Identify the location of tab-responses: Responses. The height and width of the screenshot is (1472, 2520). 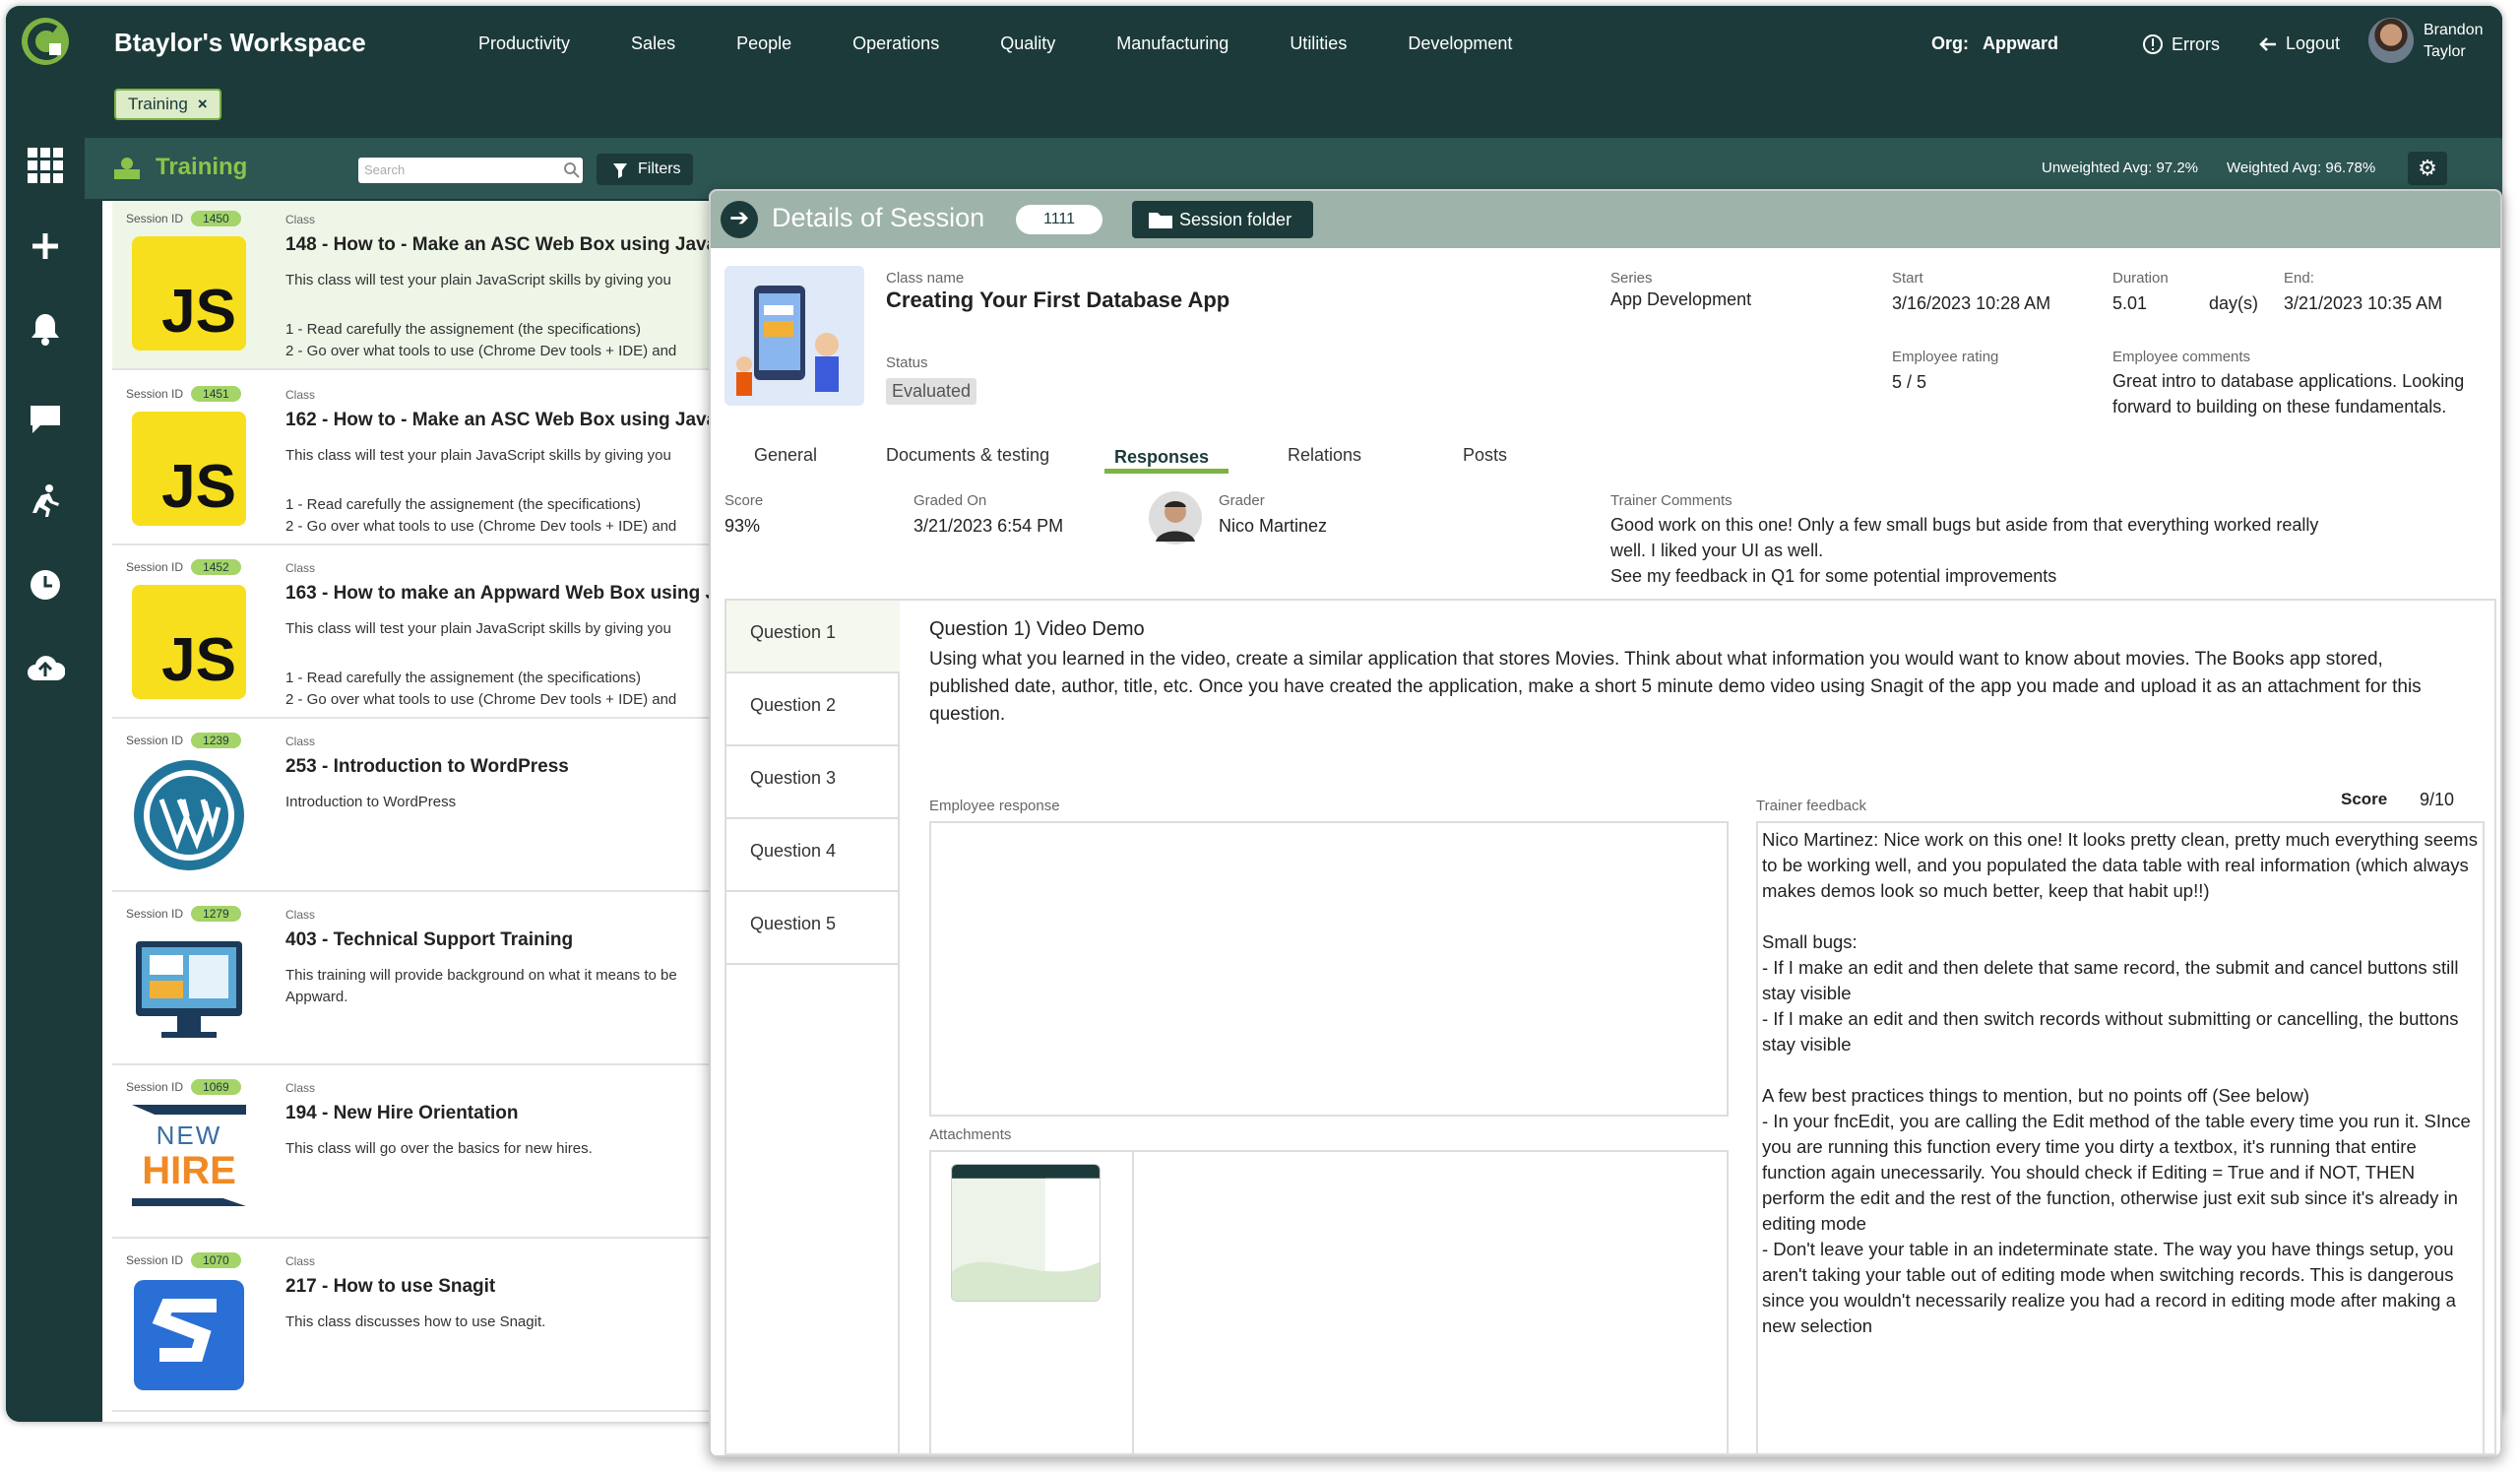
(1161, 457).